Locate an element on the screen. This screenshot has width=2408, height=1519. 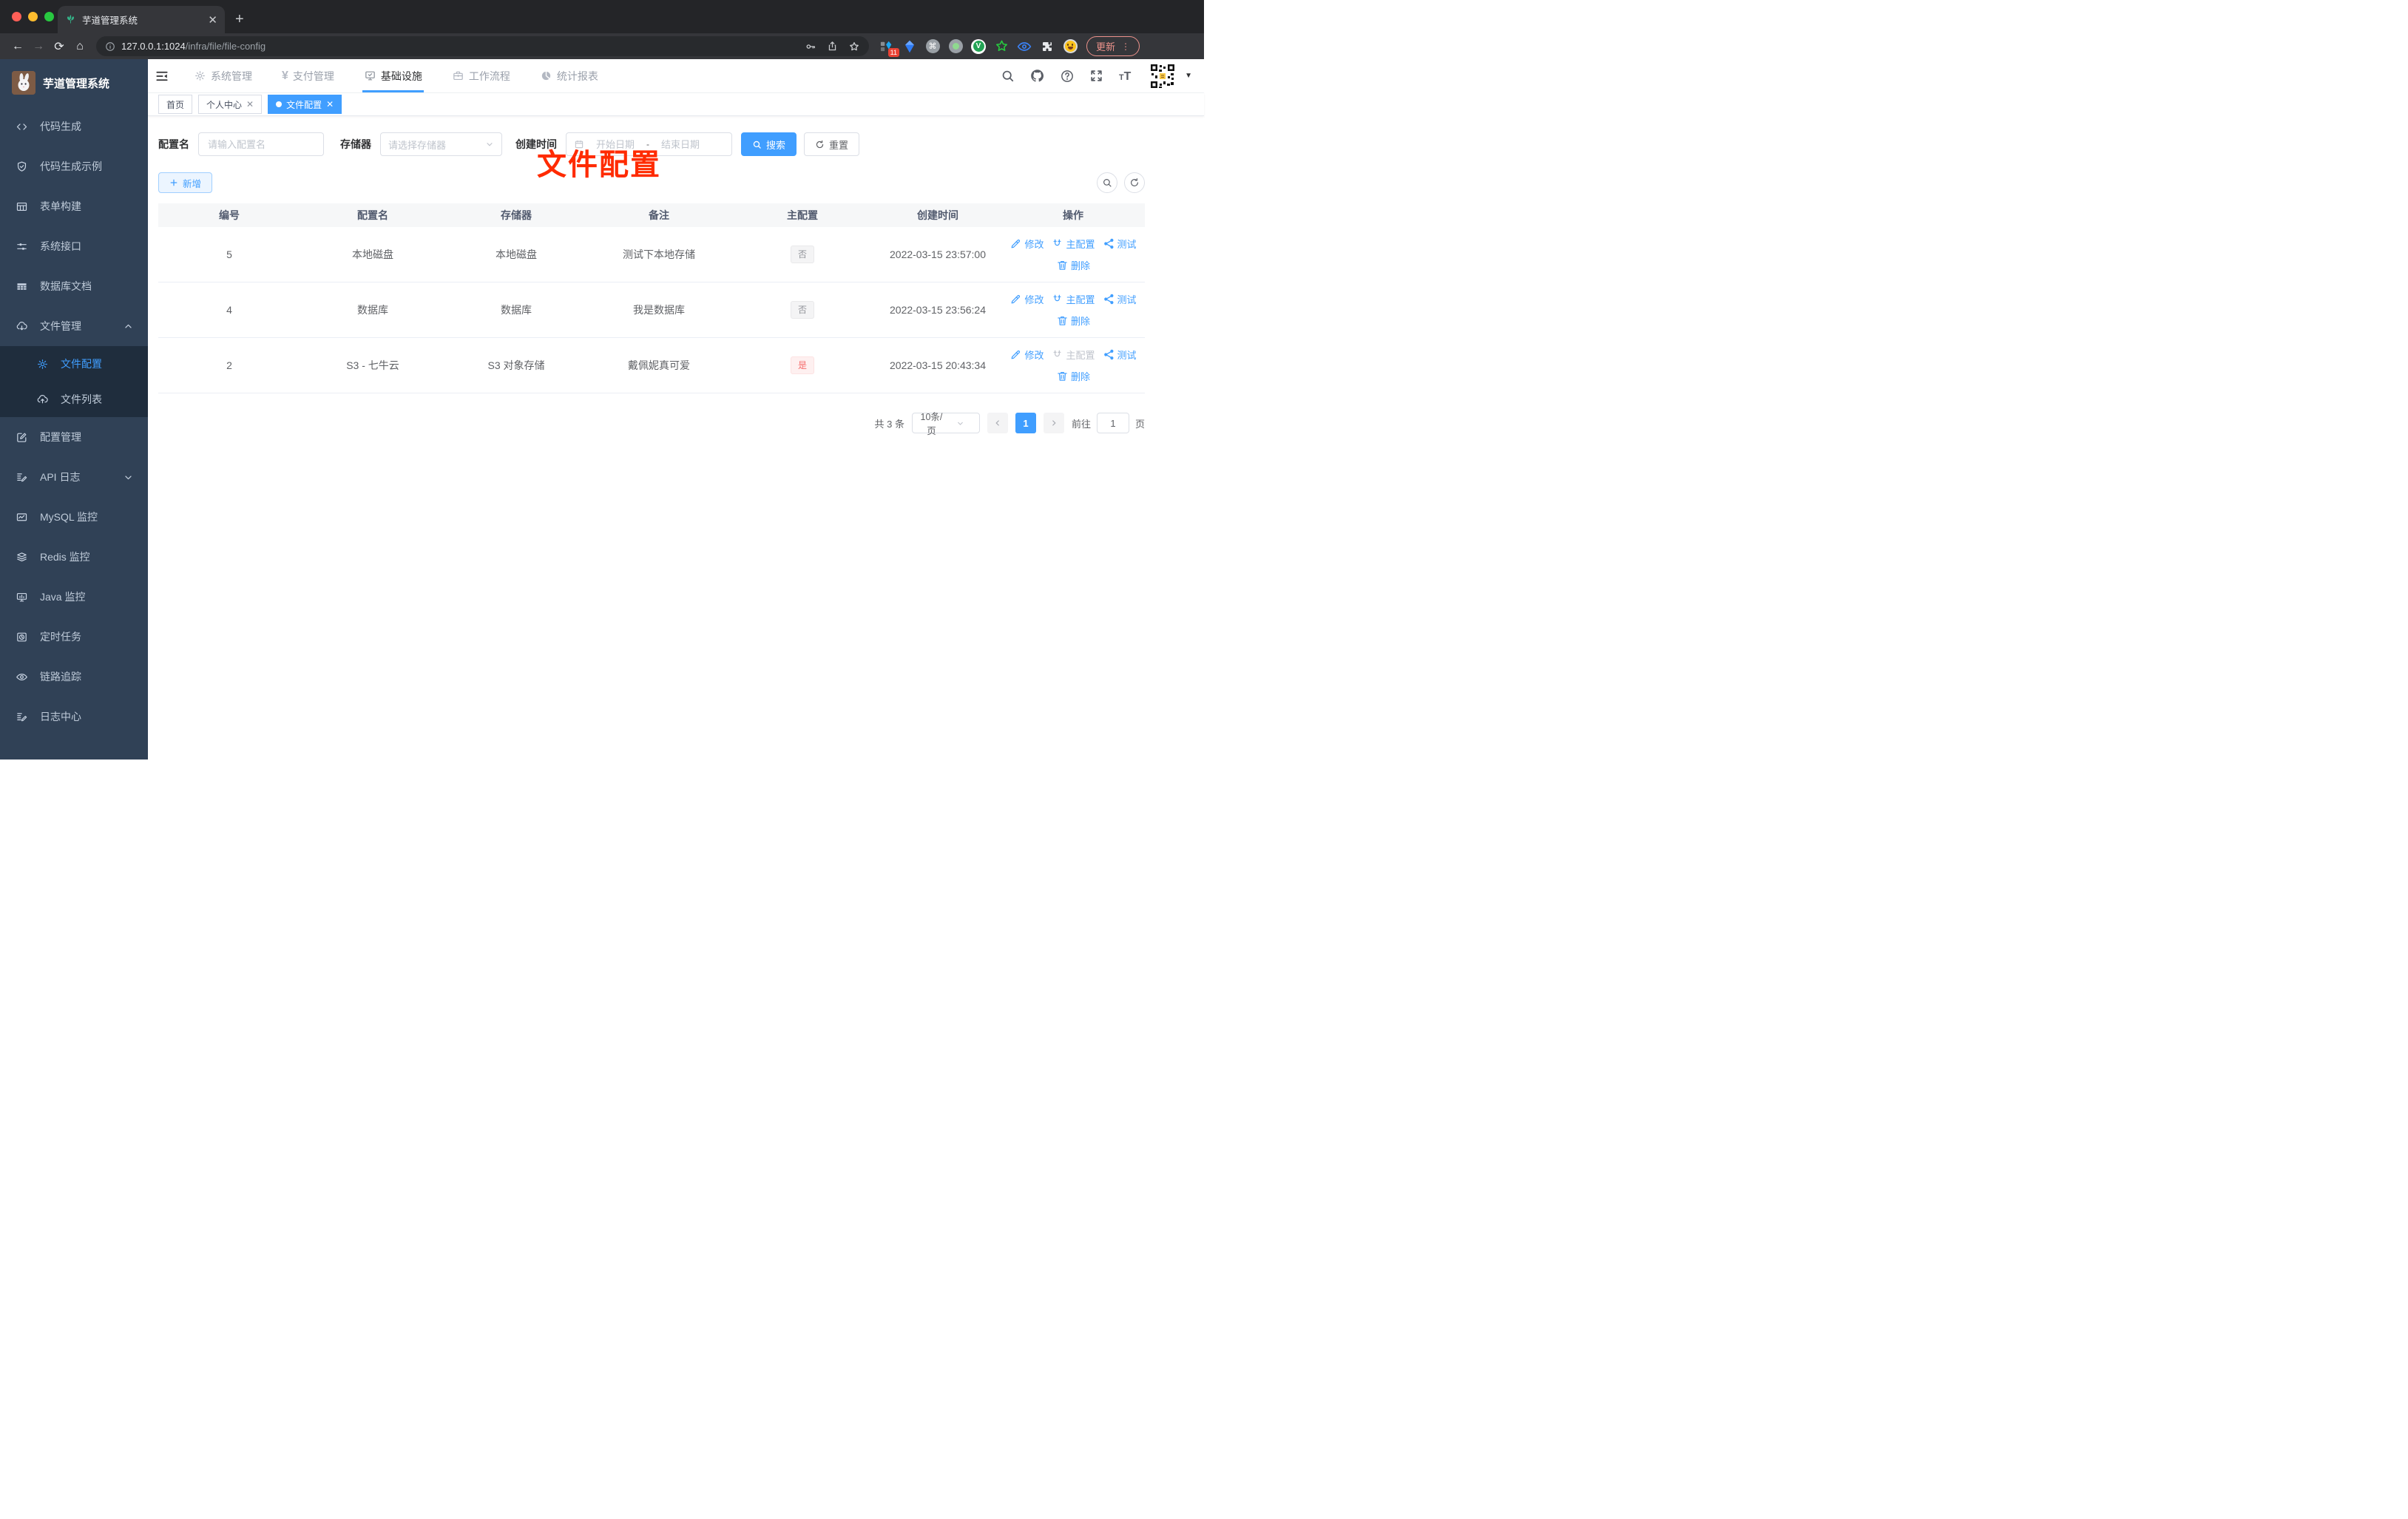
top-nav-系统管理: 系统管理 is located at coordinates (223, 75).